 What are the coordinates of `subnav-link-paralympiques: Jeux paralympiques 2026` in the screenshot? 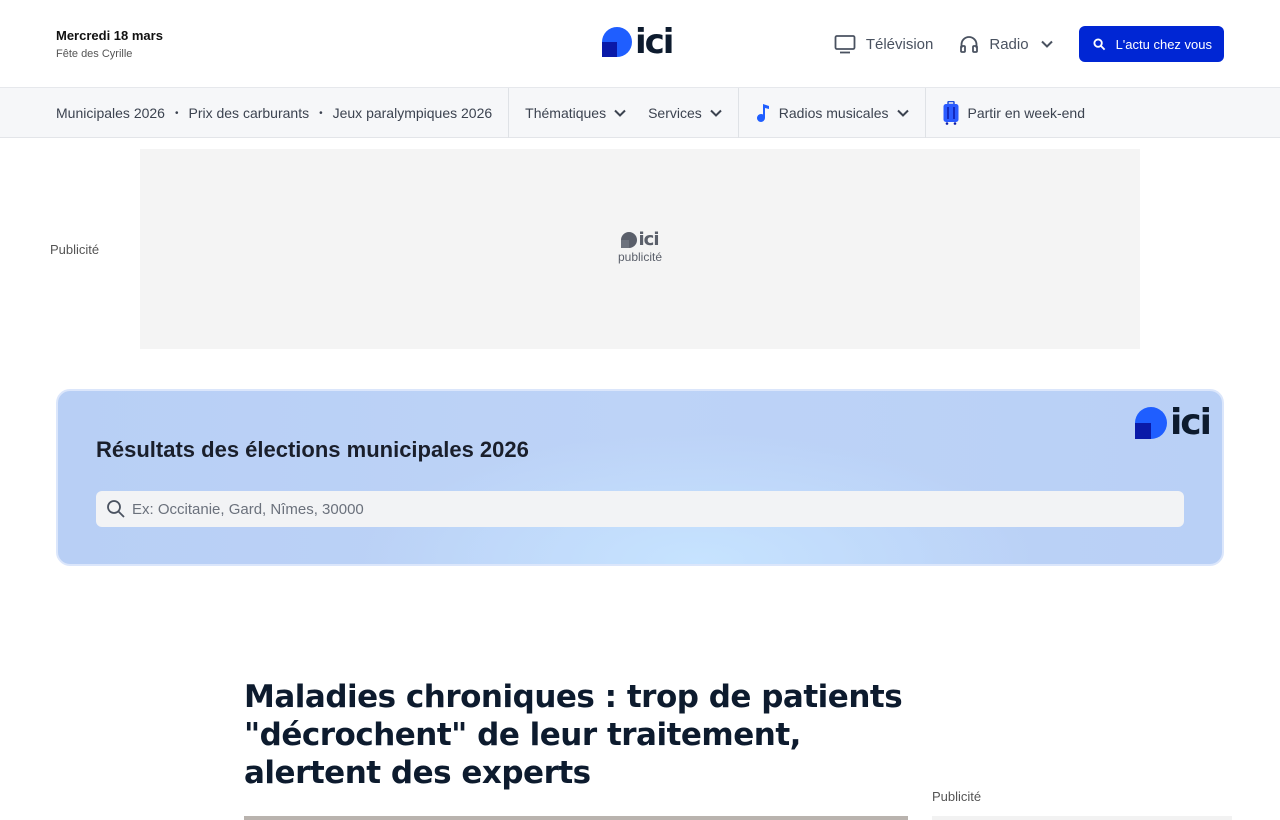 It's located at (413, 113).